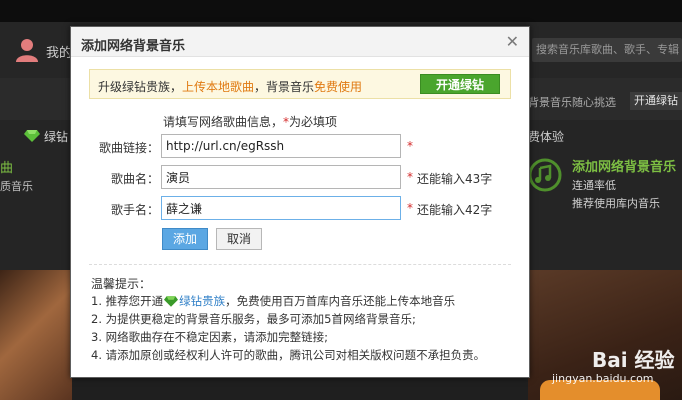 Image resolution: width=682 pixels, height=400 pixels. I want to click on divider, so click(300, 264).